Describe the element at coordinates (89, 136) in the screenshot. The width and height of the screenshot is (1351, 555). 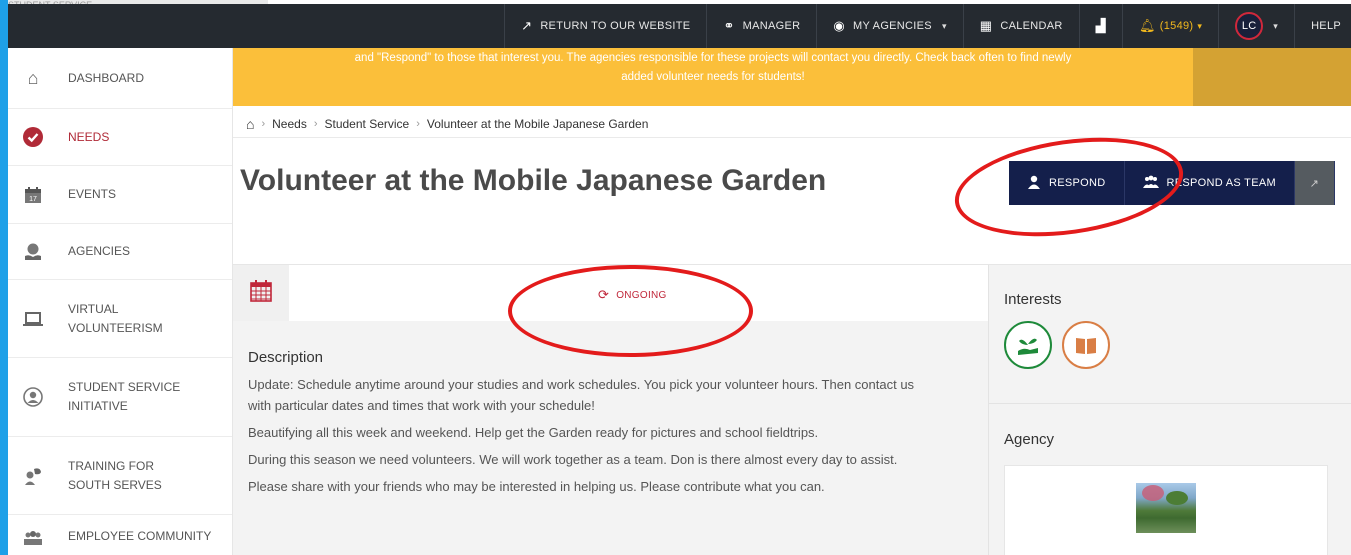
I see `sidebar-item-label: NEEDS` at that location.